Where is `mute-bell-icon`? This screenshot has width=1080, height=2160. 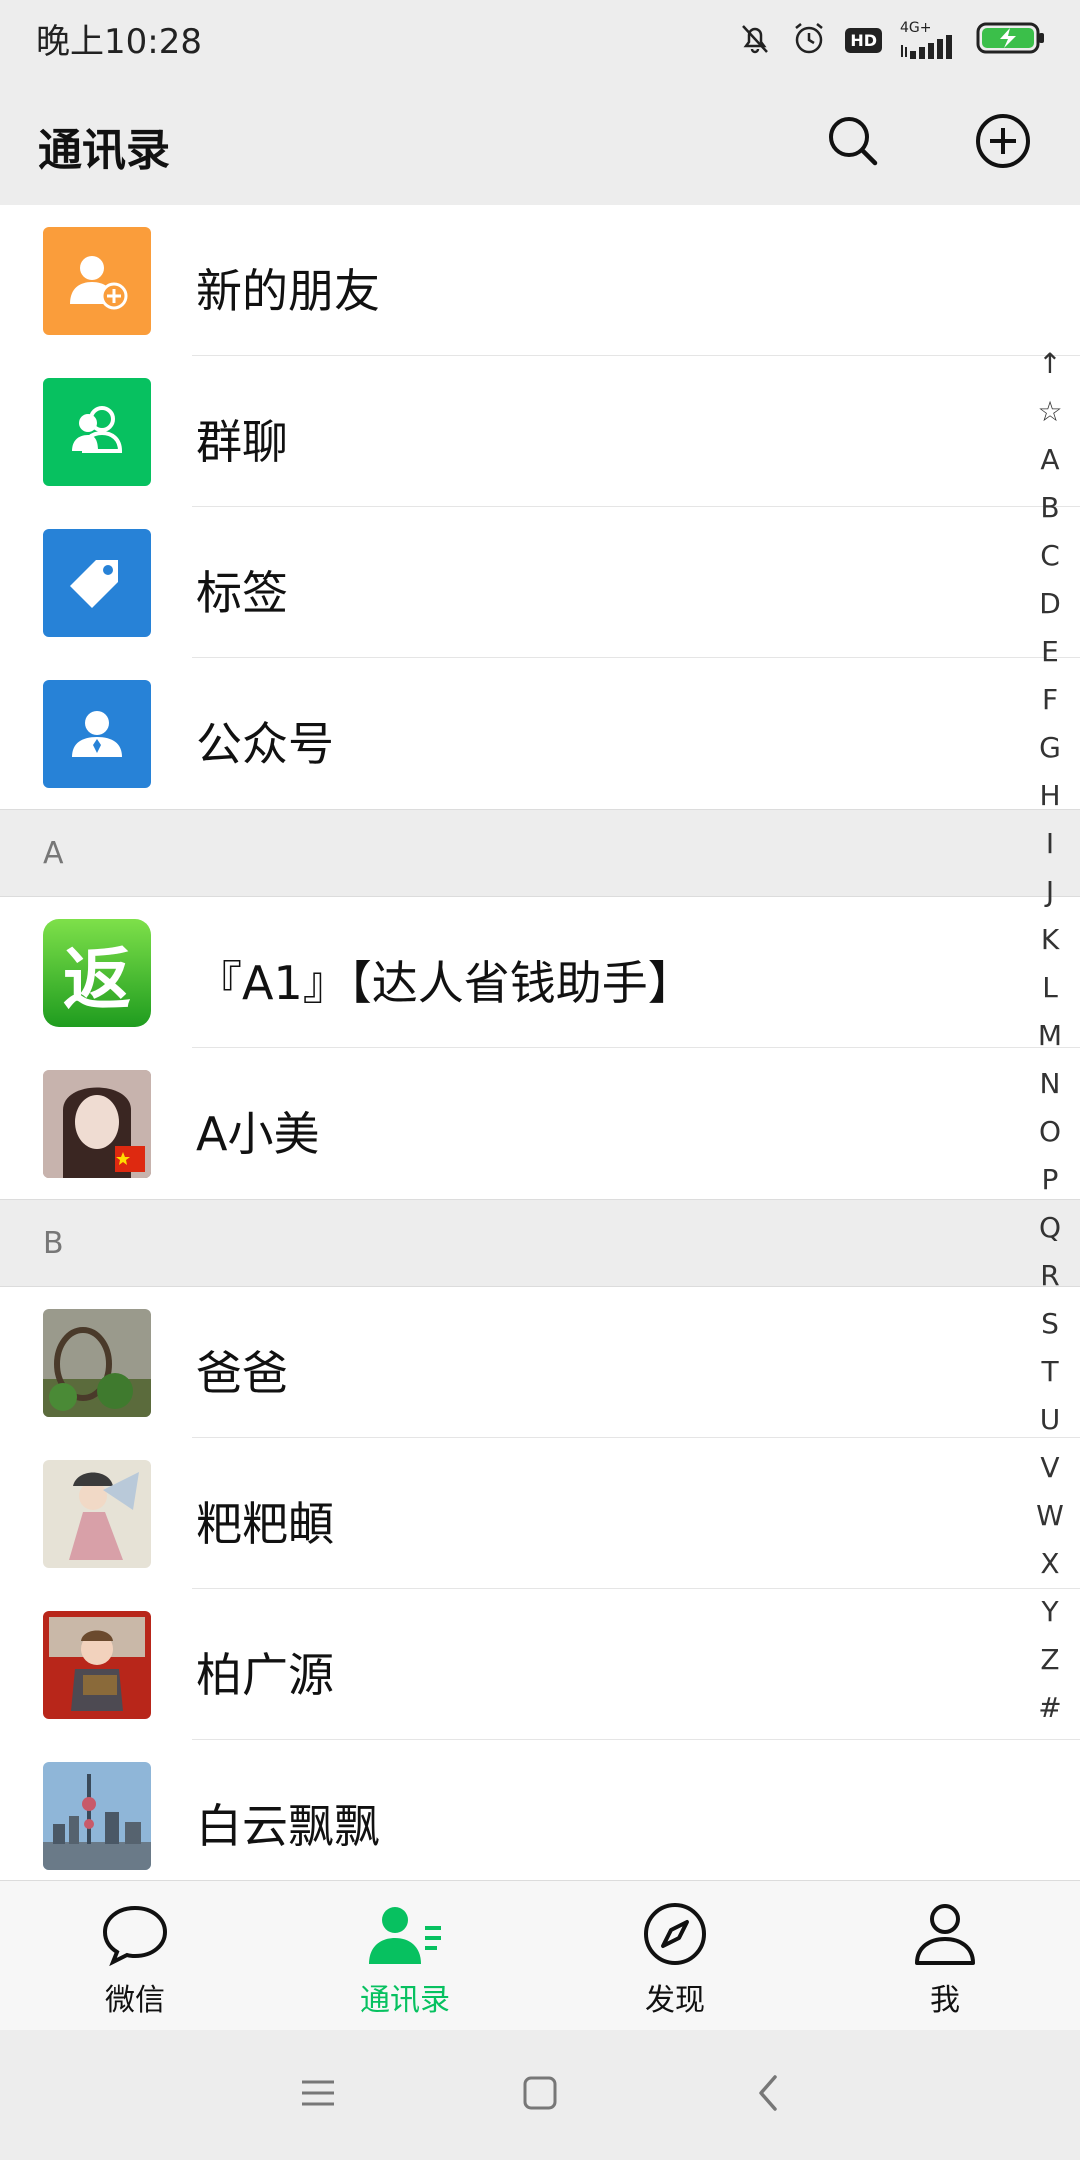 mute-bell-icon is located at coordinates (755, 40).